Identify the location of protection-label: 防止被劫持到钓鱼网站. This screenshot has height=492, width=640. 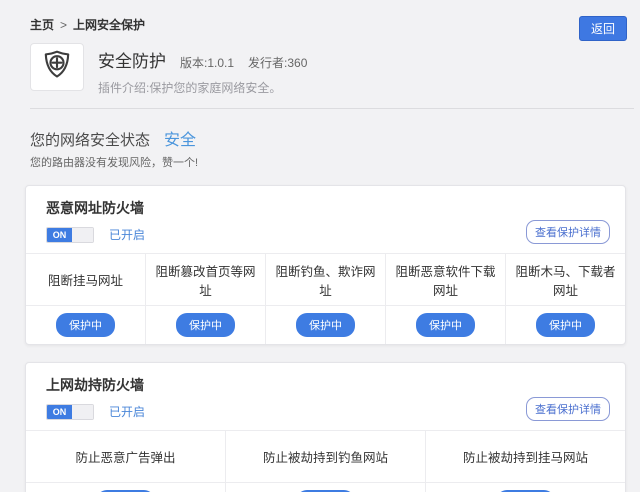
(325, 457).